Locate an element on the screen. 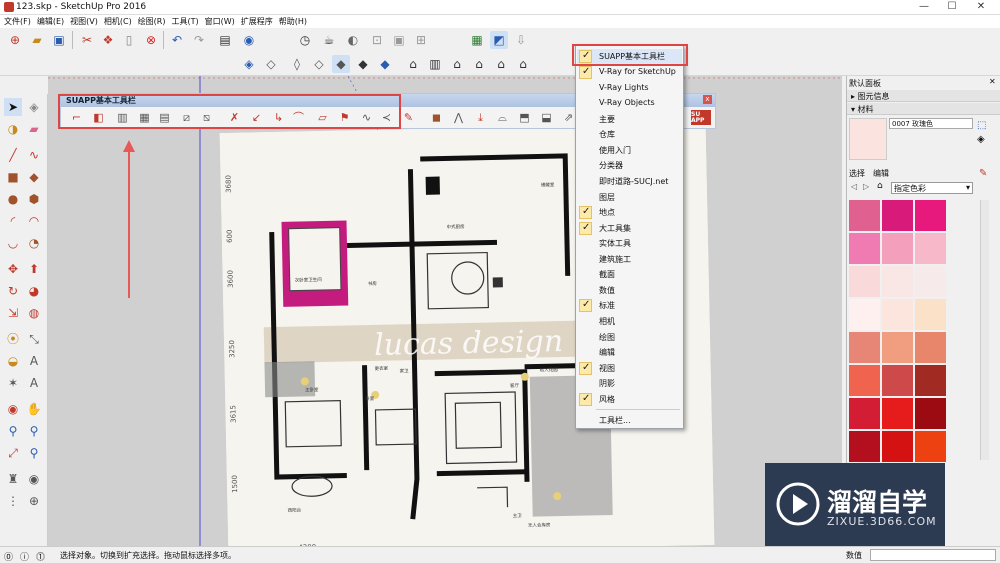 This screenshot has width=1000, height=563. follow-me-icon: ◕ is located at coordinates (34, 291).